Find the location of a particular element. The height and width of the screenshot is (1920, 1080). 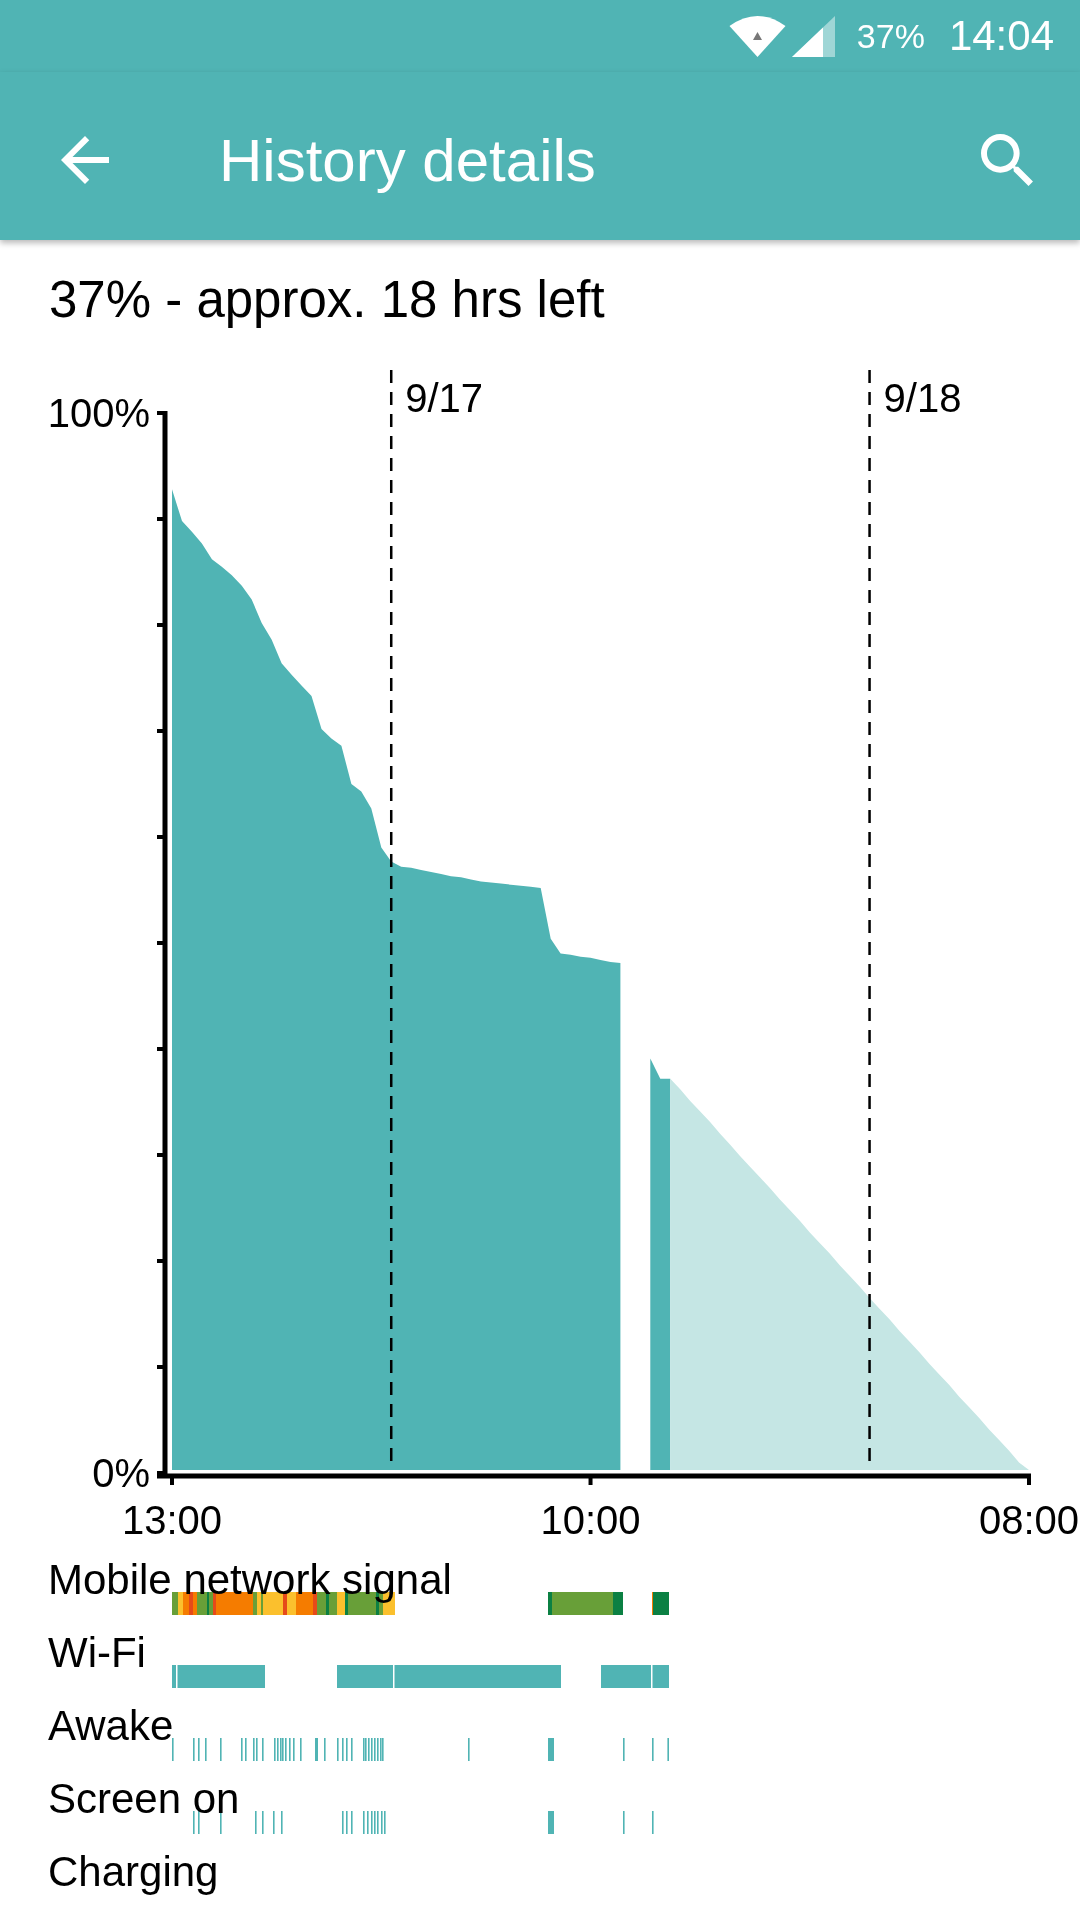

y-axis-label: 0% is located at coordinates (121, 1472).